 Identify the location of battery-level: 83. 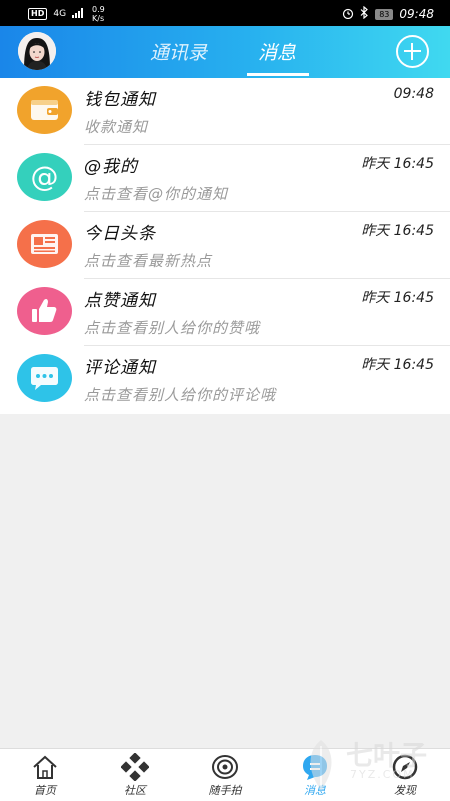
(384, 14).